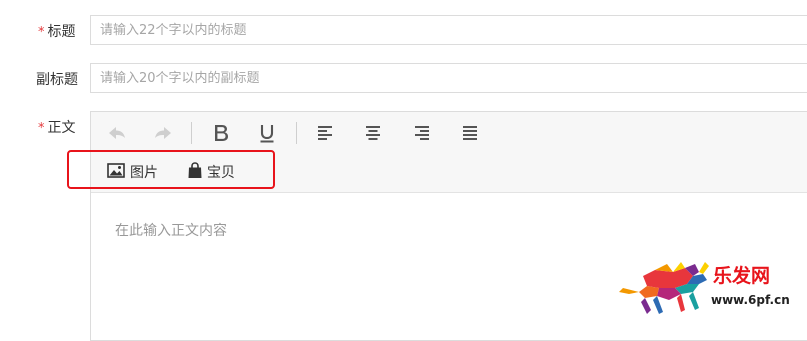  Describe the element at coordinates (116, 172) in the screenshot. I see `image-icon` at that location.